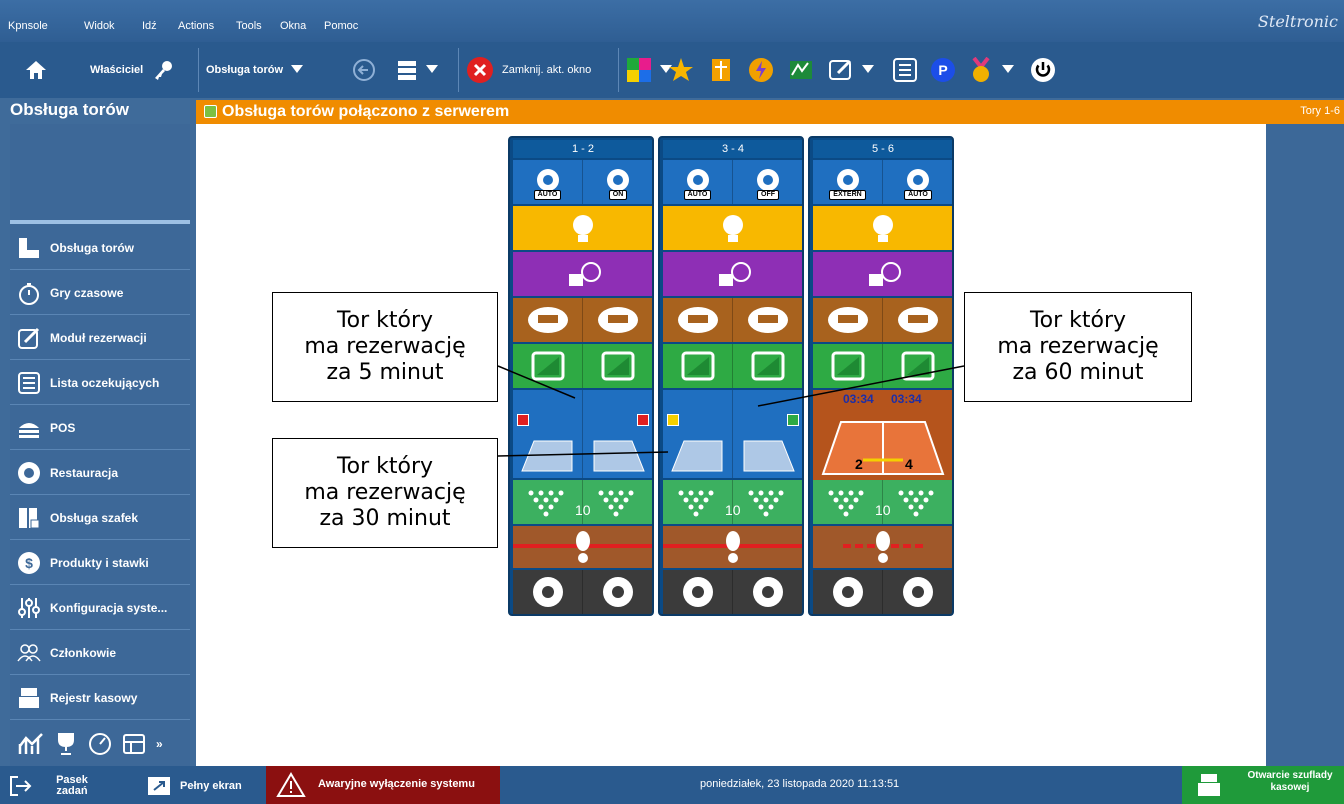 The width and height of the screenshot is (1344, 804). Describe the element at coordinates (882, 435) in the screenshot. I see `active-game-row: 03:34 03:34 2 4` at that location.